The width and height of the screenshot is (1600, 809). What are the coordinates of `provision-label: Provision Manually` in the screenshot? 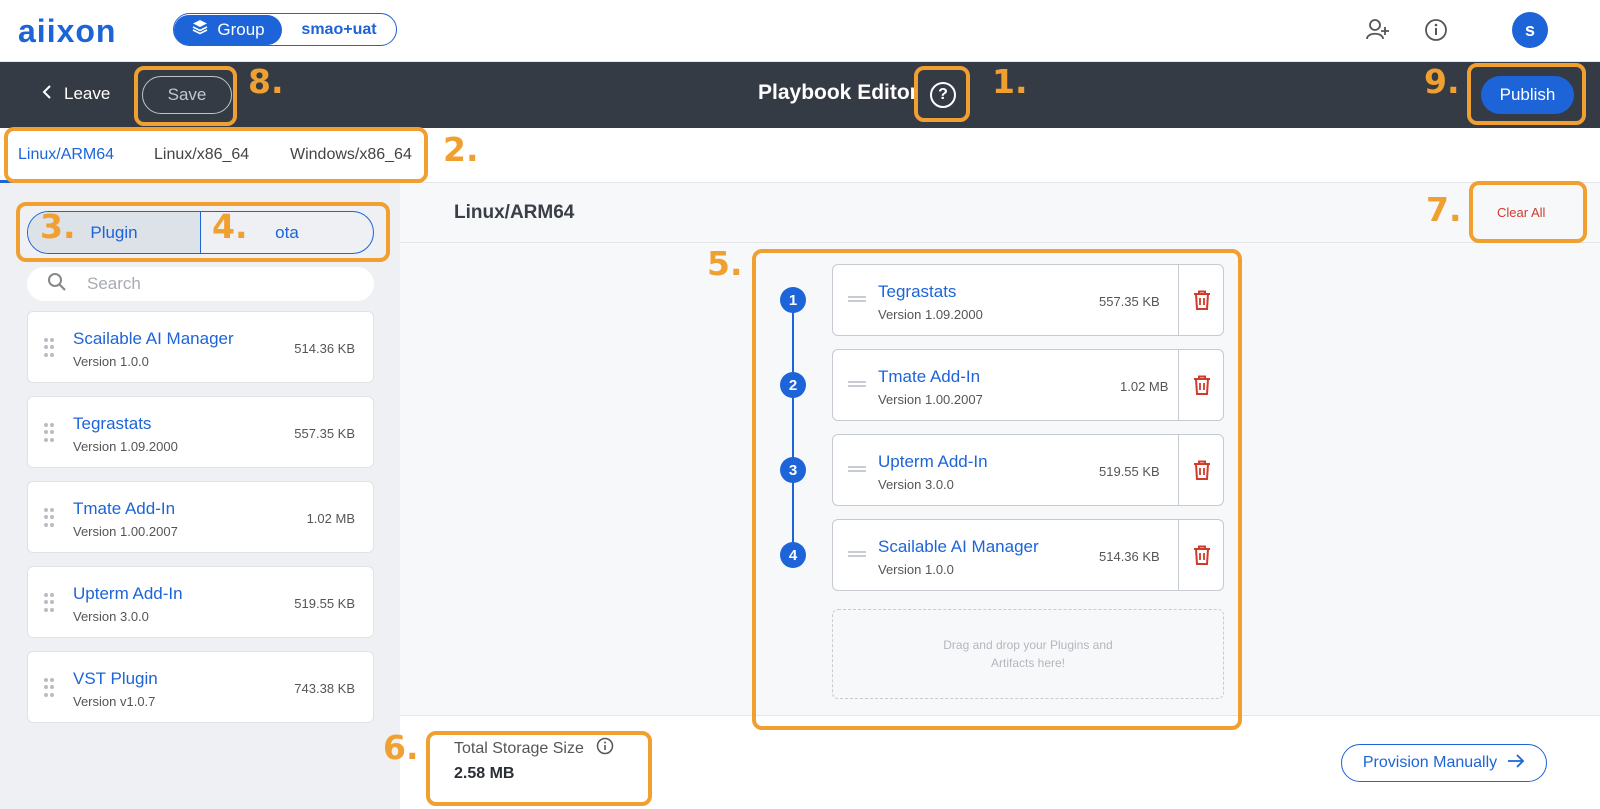 It's located at (1430, 762).